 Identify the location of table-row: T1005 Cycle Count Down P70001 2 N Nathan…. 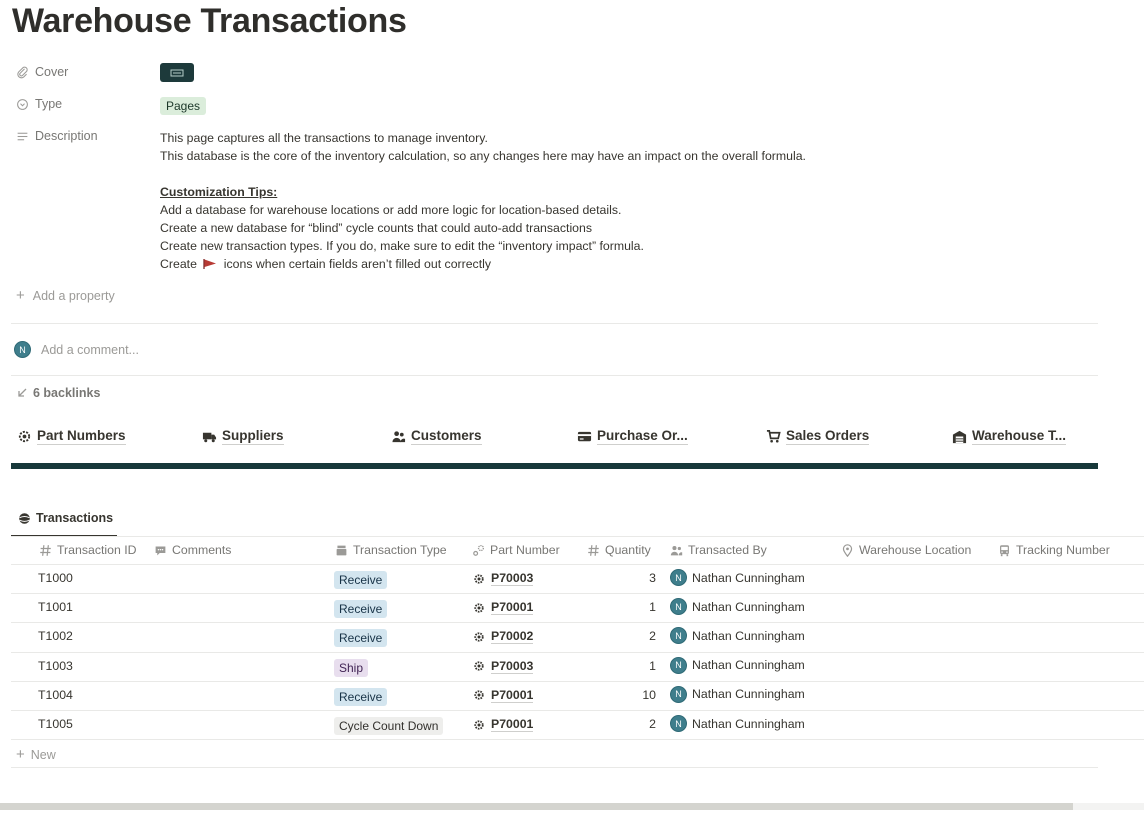
(577, 726).